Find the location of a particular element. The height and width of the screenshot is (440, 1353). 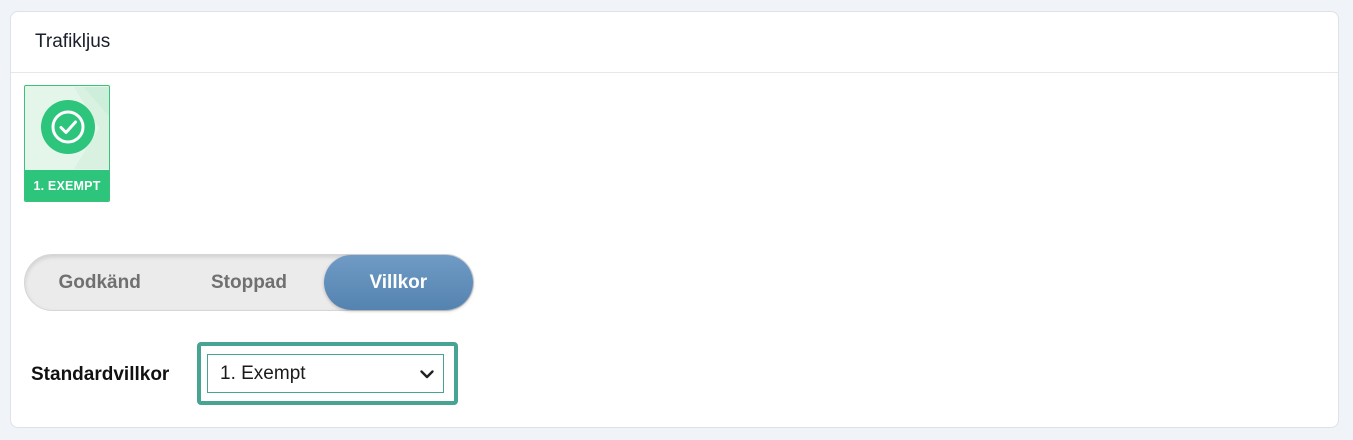

status-tile: 1. EXEMPT is located at coordinates (67, 143).